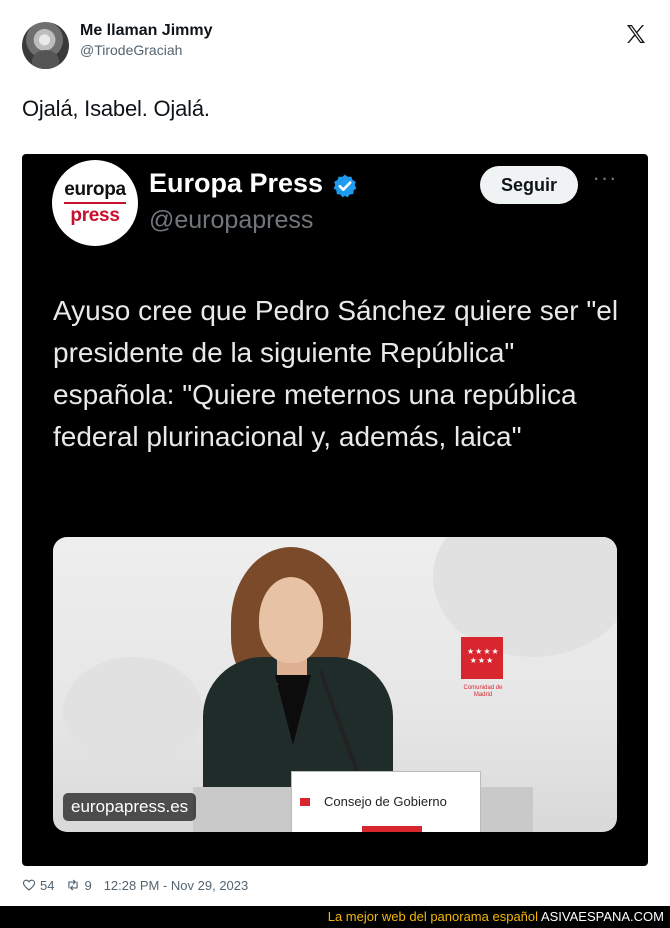 The height and width of the screenshot is (928, 670). Describe the element at coordinates (146, 31) in the screenshot. I see `author-name: Me llaman Jimmy` at that location.